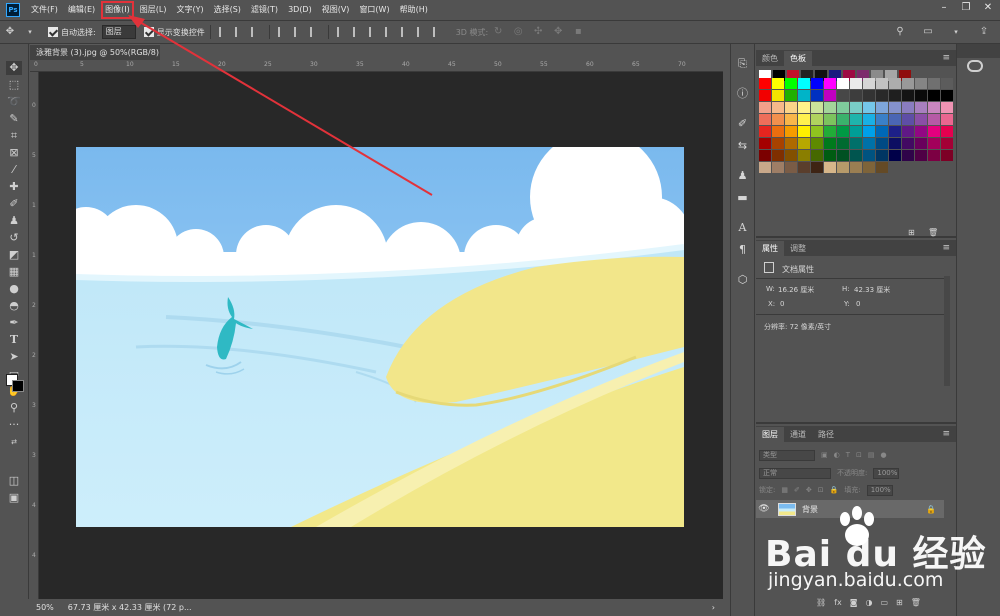 This screenshot has height=616, width=1000. Describe the element at coordinates (858, 304) in the screenshot. I see `y-value: 0` at that location.